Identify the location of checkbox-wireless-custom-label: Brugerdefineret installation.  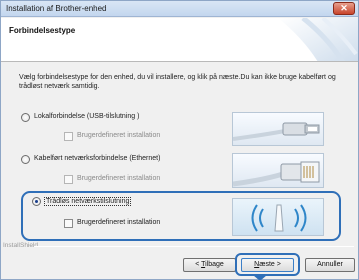
(118, 222).